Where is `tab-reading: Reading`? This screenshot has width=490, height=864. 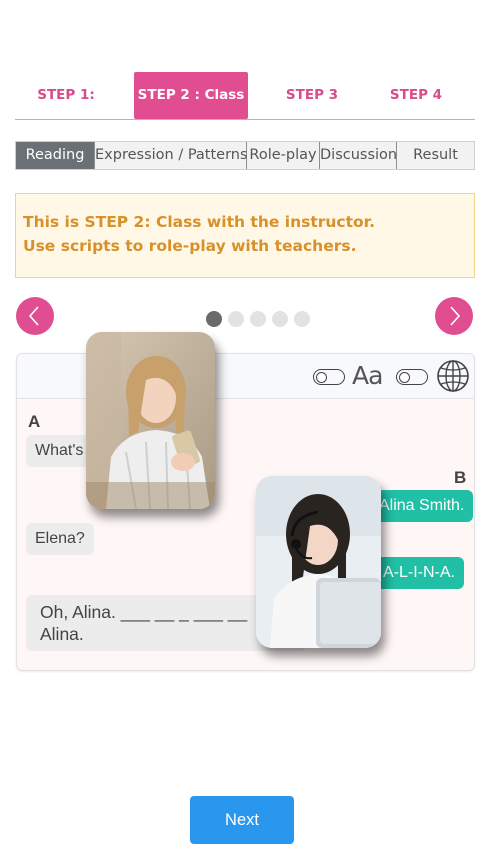 tab-reading: Reading is located at coordinates (55, 155).